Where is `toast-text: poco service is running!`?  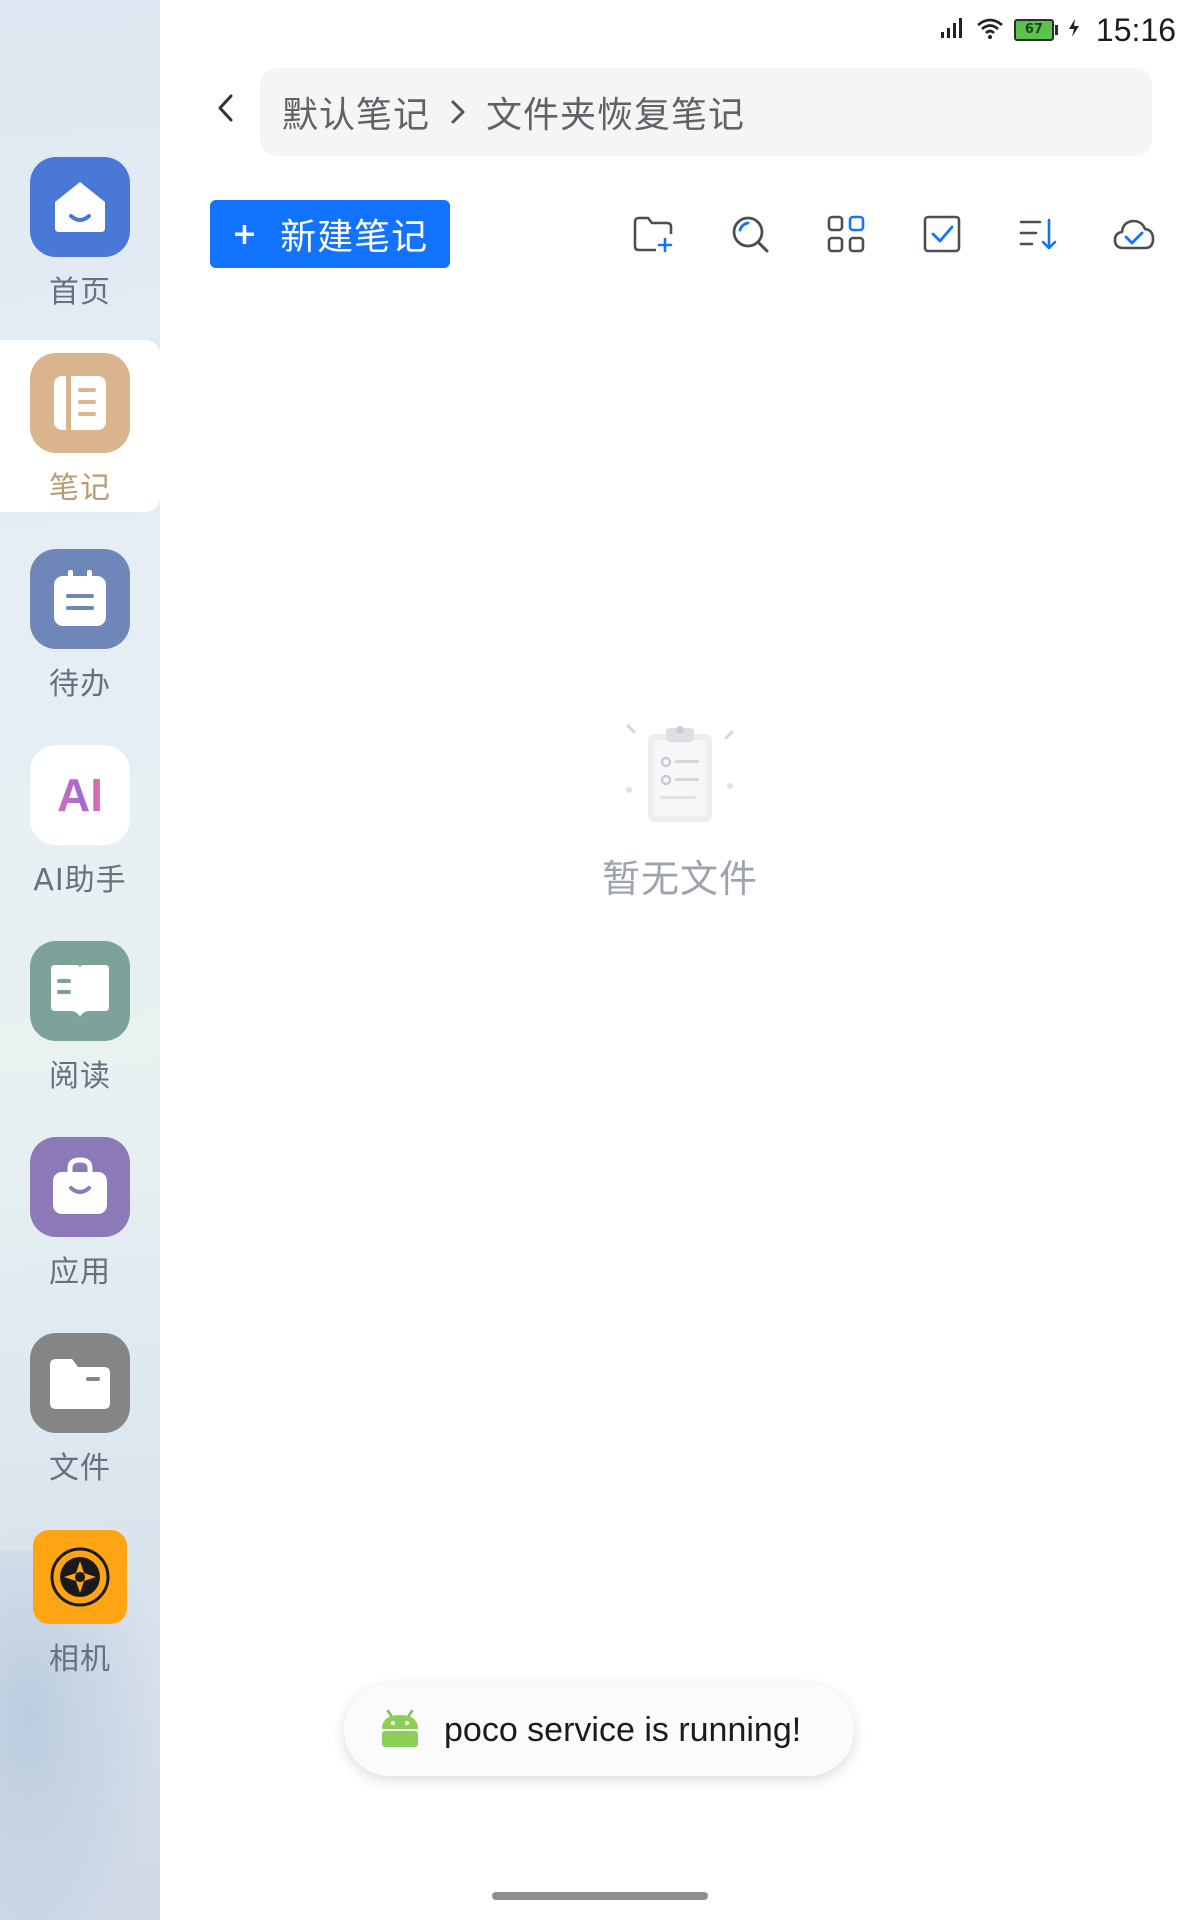
toast-text: poco service is running! is located at coordinates (623, 1729).